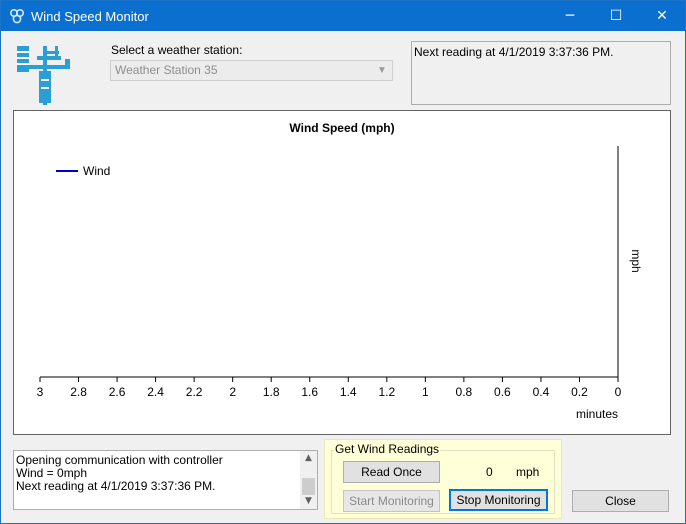  Describe the element at coordinates (391, 472) in the screenshot. I see `read-once-button: Read Once` at that location.